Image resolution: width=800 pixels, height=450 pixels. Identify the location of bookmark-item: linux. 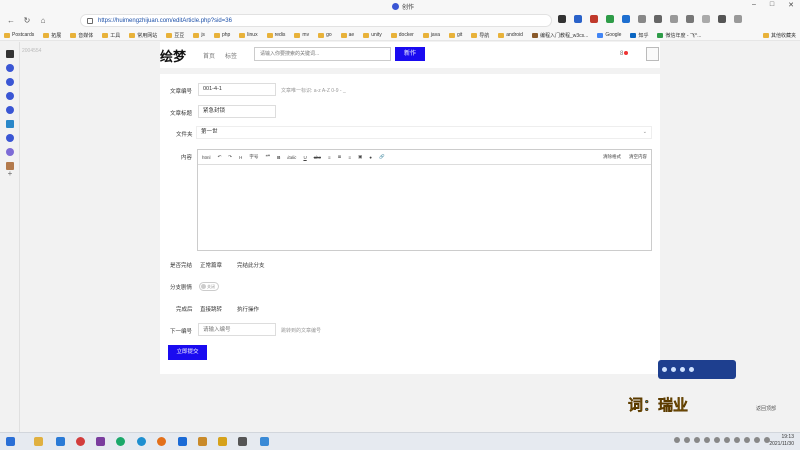
(248, 35).